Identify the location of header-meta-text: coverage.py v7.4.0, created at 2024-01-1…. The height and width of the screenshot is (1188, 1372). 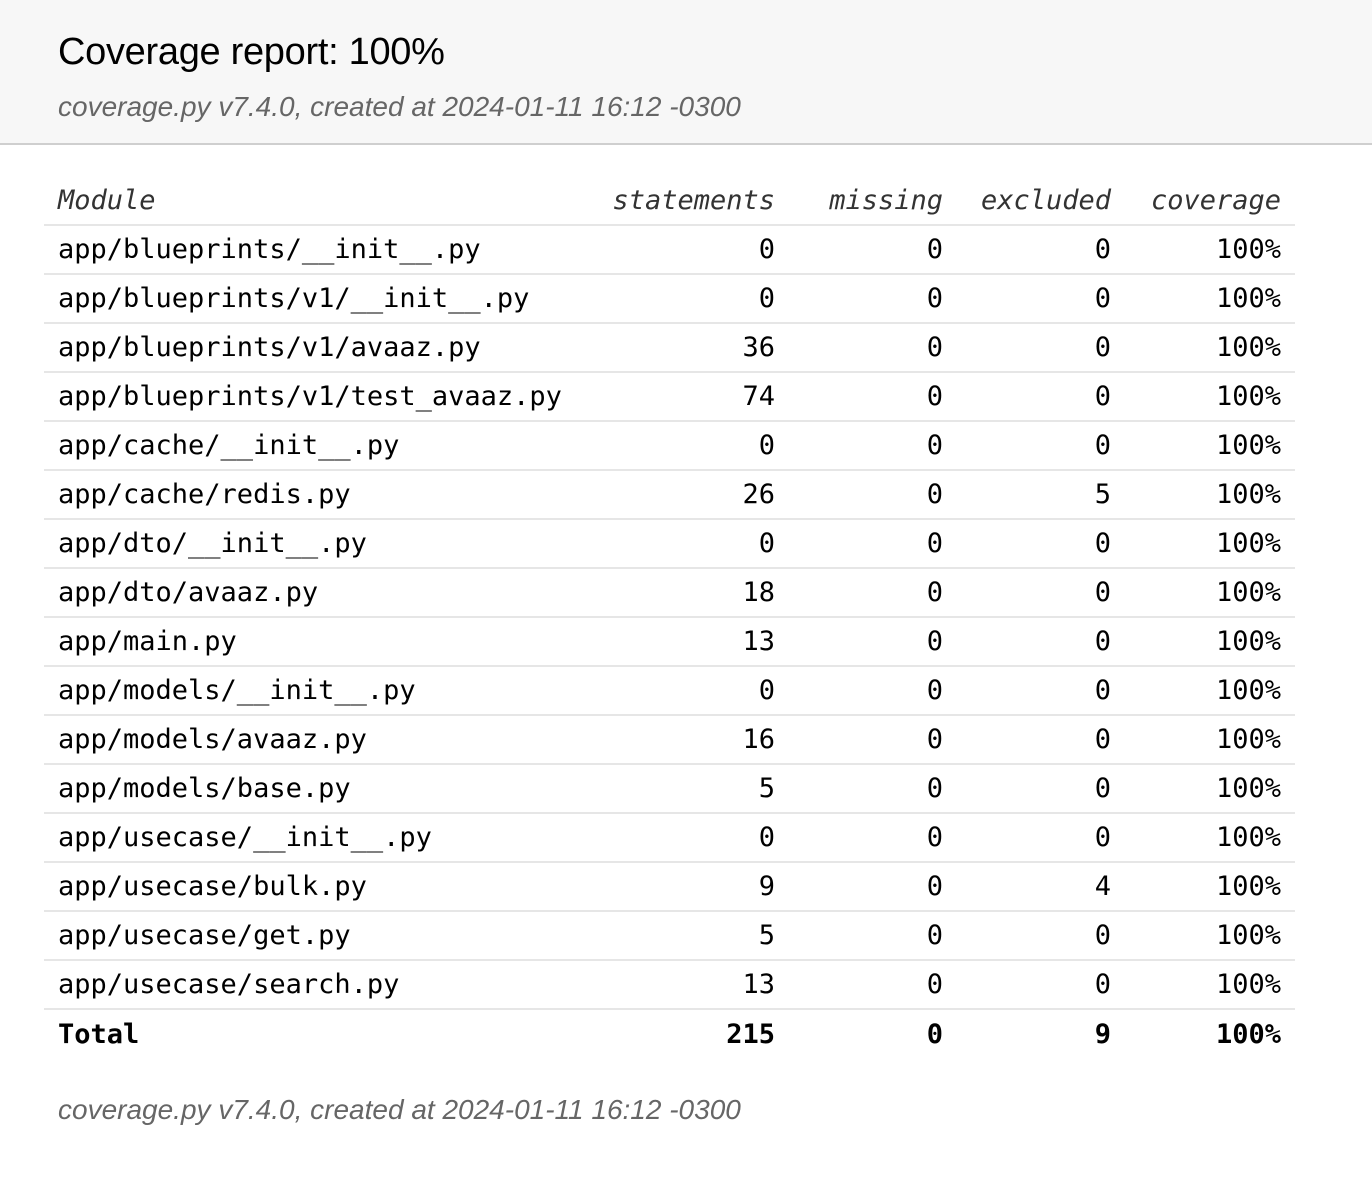
(399, 106).